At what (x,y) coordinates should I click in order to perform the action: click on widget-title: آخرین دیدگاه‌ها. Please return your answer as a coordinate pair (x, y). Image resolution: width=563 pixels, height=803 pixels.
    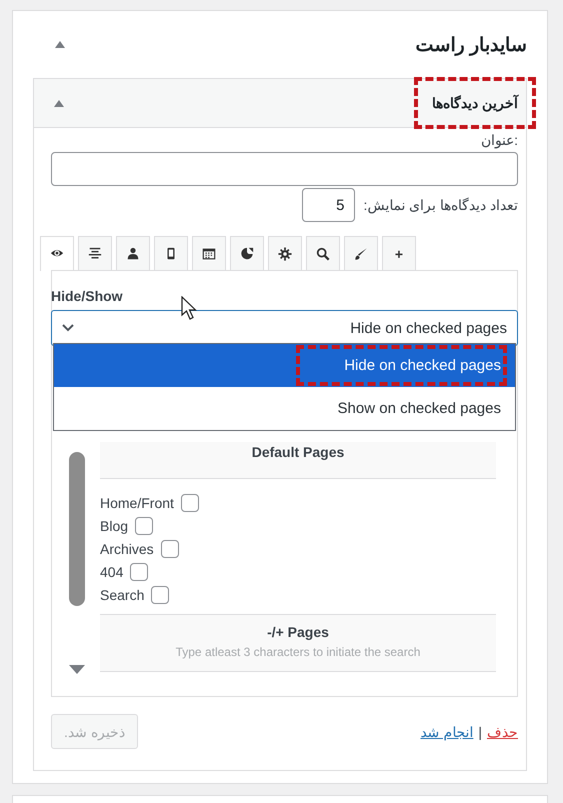
    Looking at the image, I should click on (475, 103).